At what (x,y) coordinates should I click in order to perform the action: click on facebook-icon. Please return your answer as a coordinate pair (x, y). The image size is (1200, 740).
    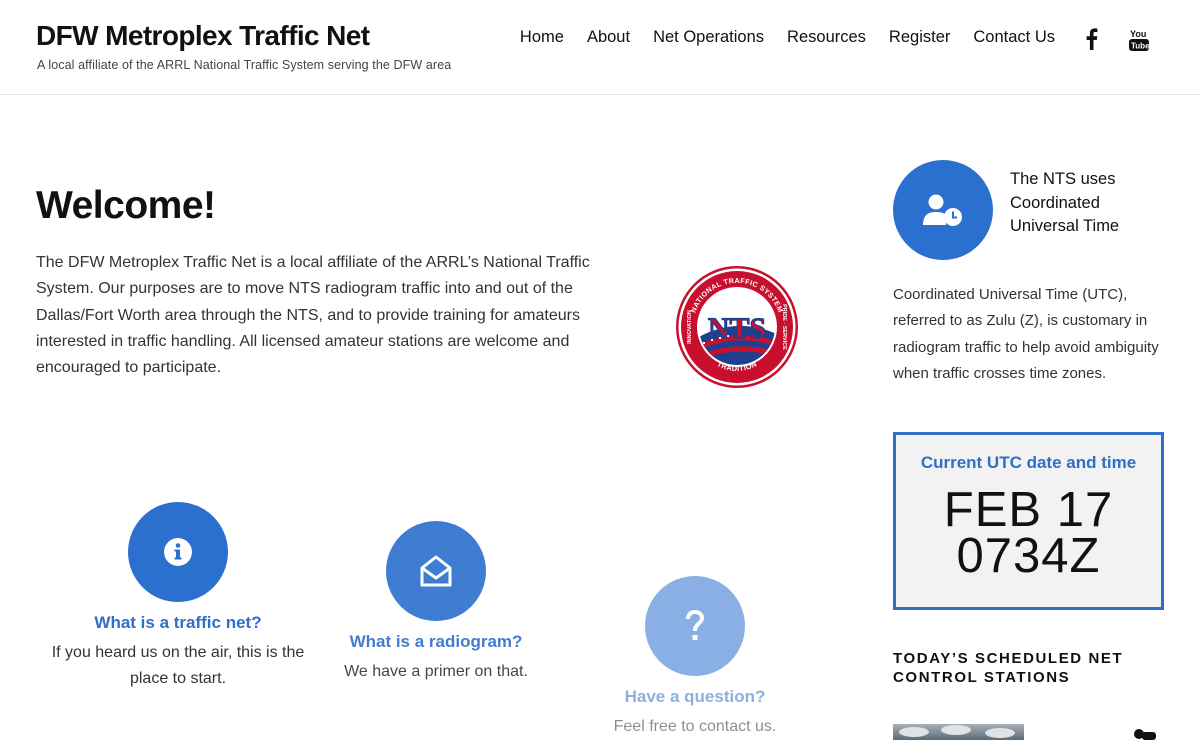
    Looking at the image, I should click on (1091, 41).